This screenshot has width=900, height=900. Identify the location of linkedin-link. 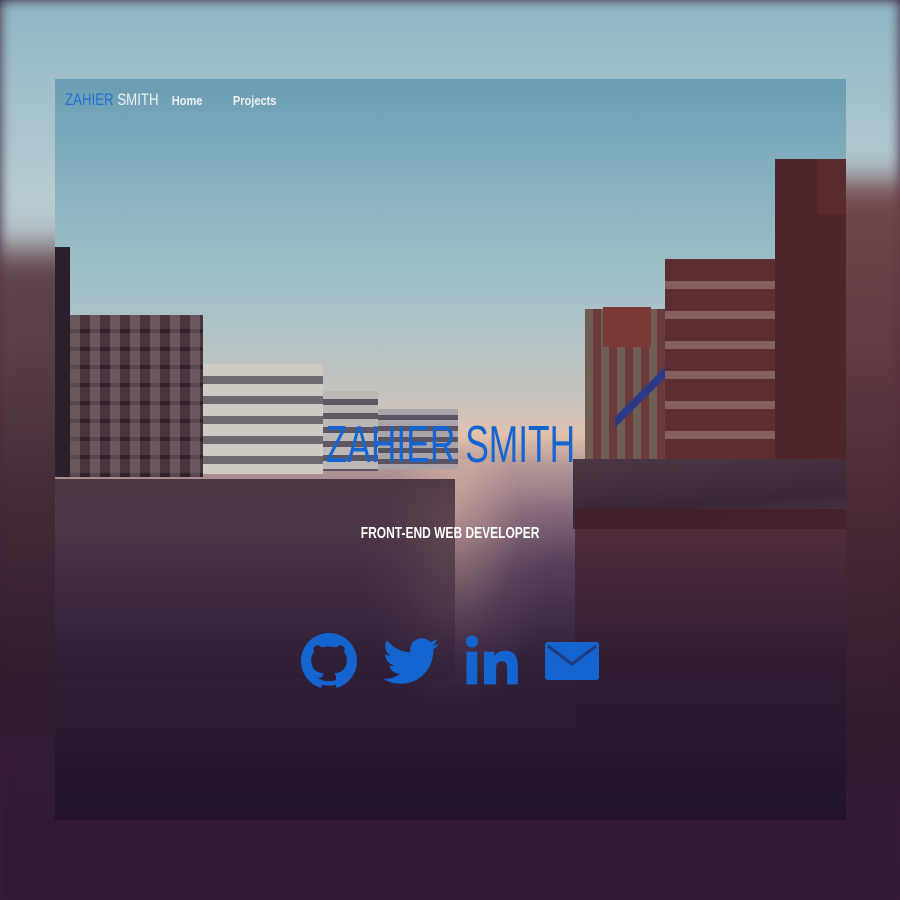
(491, 661).